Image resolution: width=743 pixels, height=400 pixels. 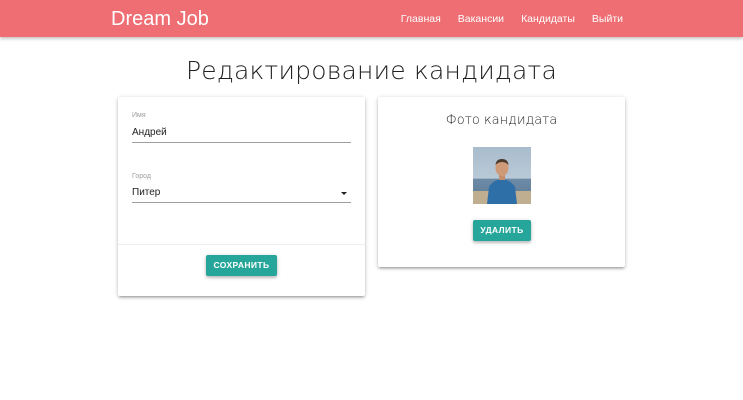 What do you see at coordinates (141, 176) in the screenshot?
I see `city-label: Город` at bounding box center [141, 176].